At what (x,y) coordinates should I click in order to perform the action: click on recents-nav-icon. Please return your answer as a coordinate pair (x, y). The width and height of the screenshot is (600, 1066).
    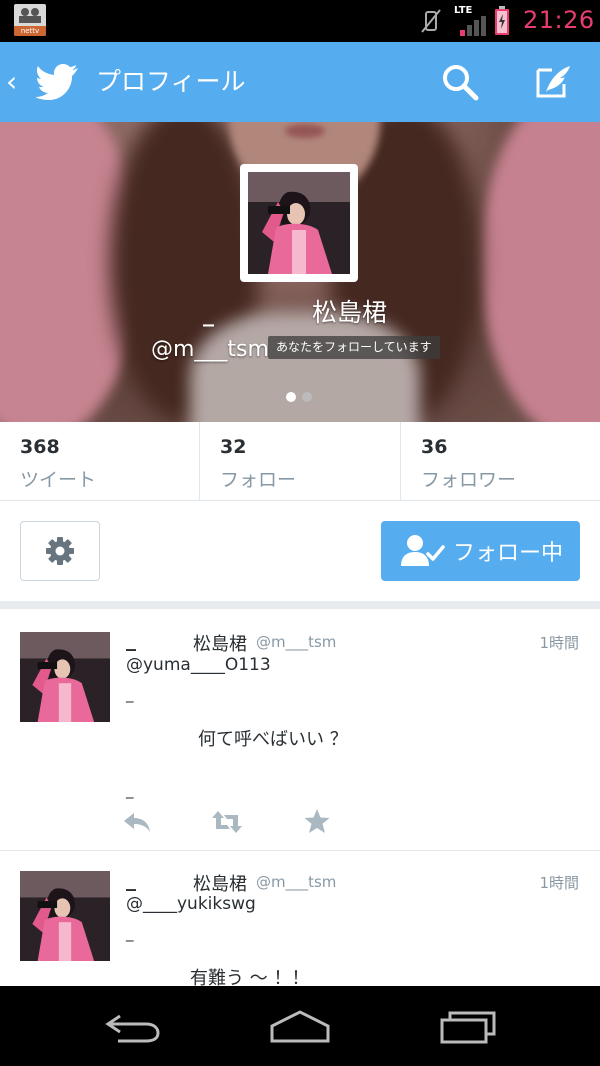
    Looking at the image, I should click on (469, 1026).